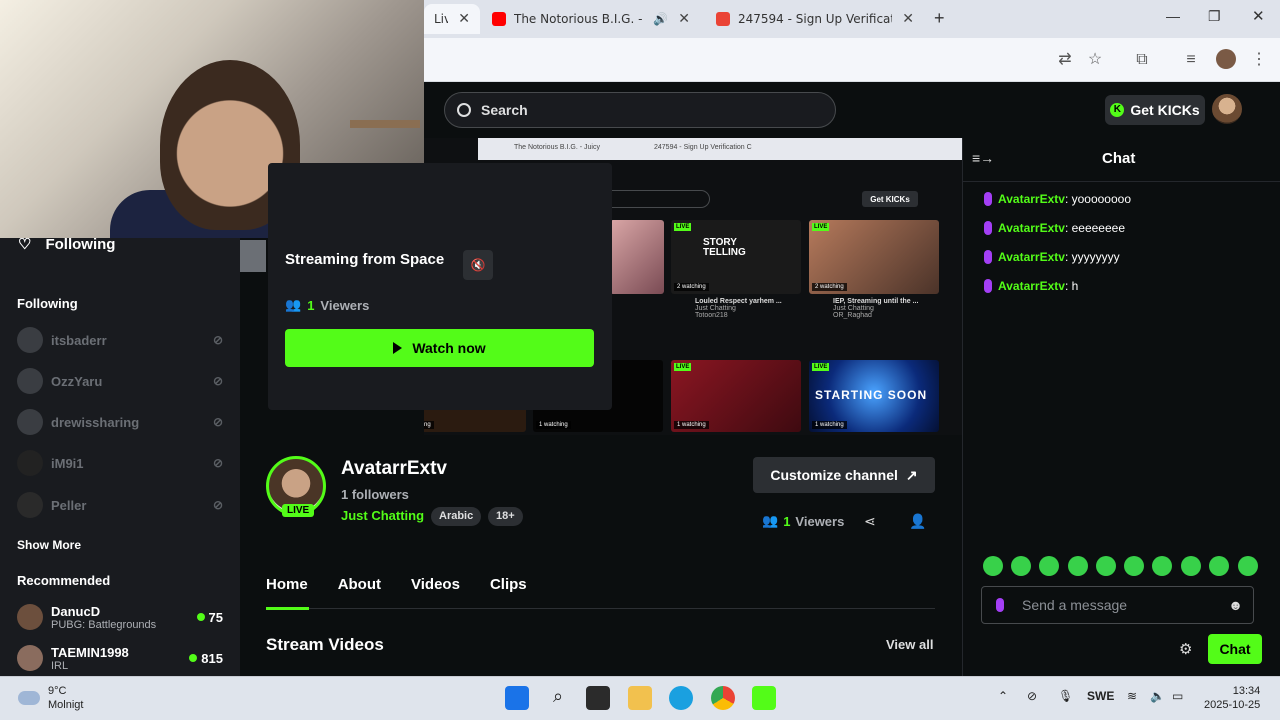  What do you see at coordinates (508, 584) in the screenshot?
I see `tab-clips: Clips` at bounding box center [508, 584].